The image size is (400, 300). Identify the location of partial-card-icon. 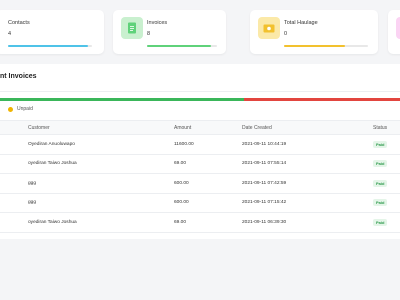
(398, 28).